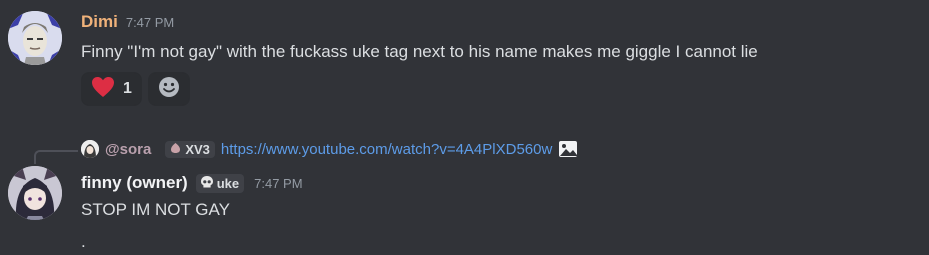 The image size is (929, 255). Describe the element at coordinates (134, 183) in the screenshot. I see `author-name: finny (owner)` at that location.